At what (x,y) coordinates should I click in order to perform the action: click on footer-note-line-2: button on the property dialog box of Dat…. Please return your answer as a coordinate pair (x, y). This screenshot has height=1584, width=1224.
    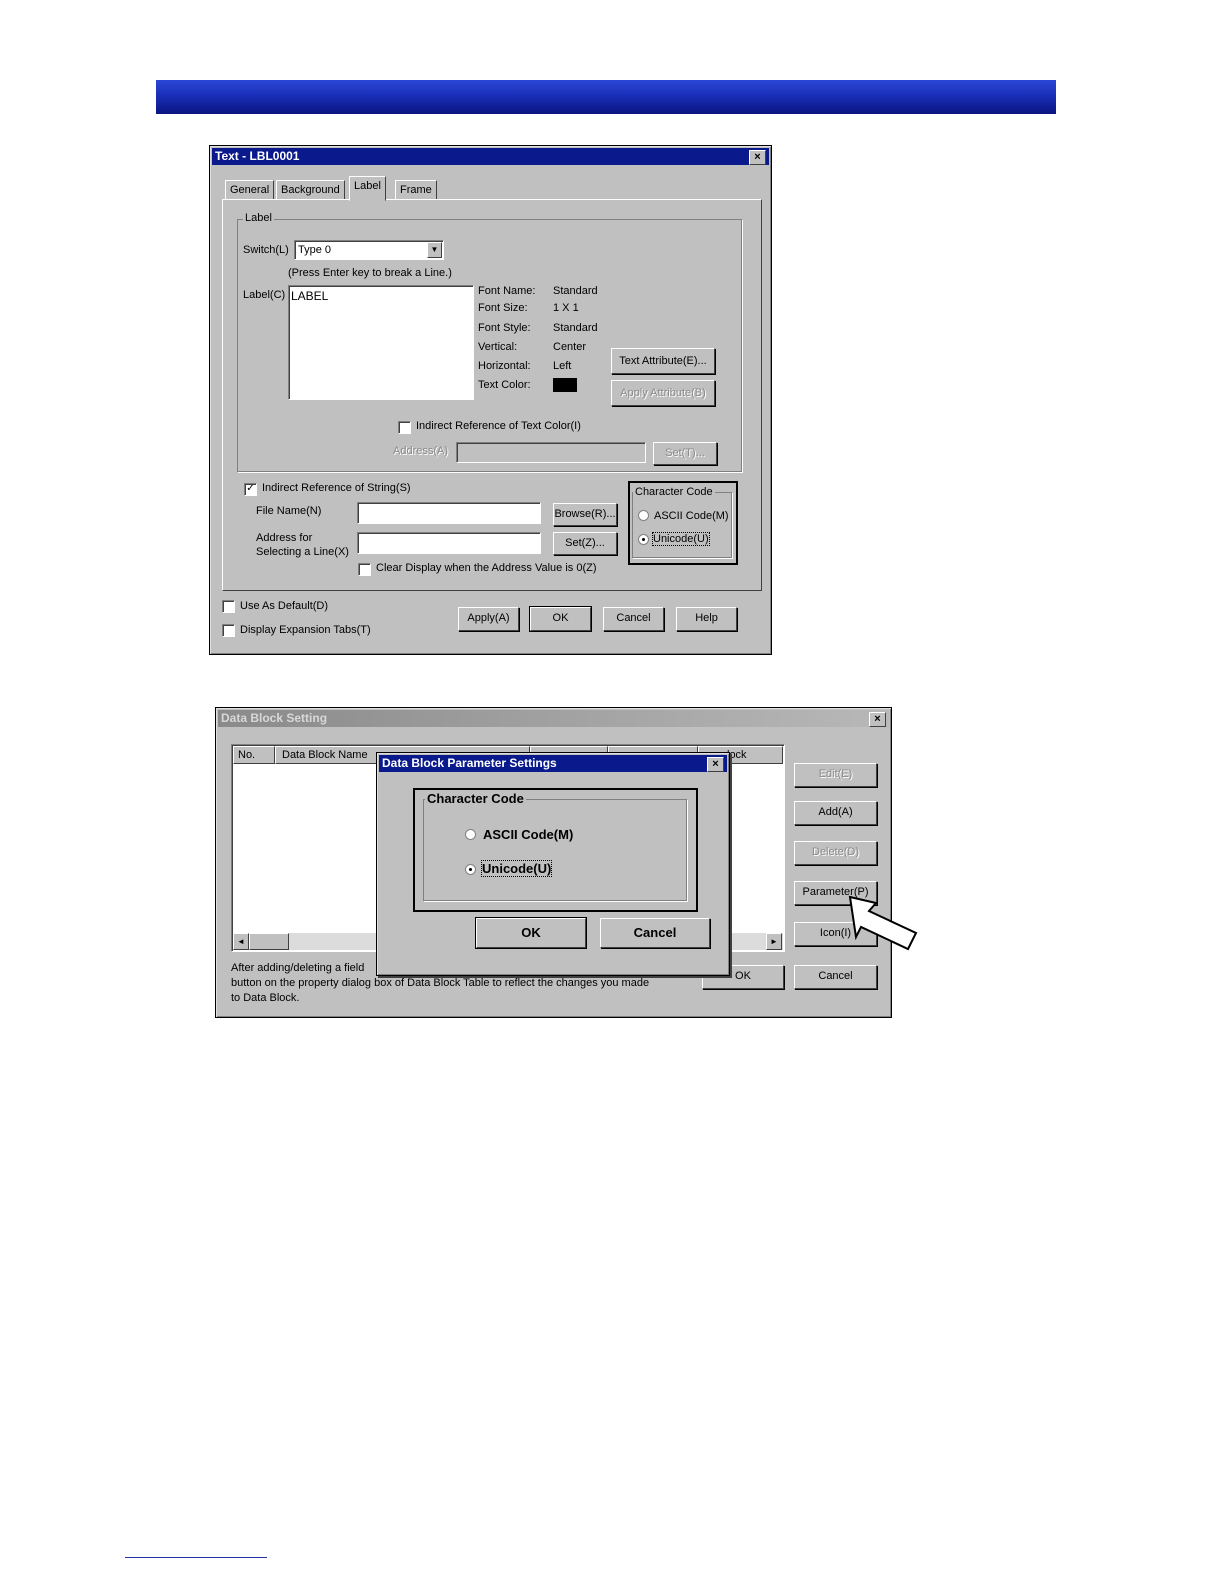
    Looking at the image, I should click on (440, 983).